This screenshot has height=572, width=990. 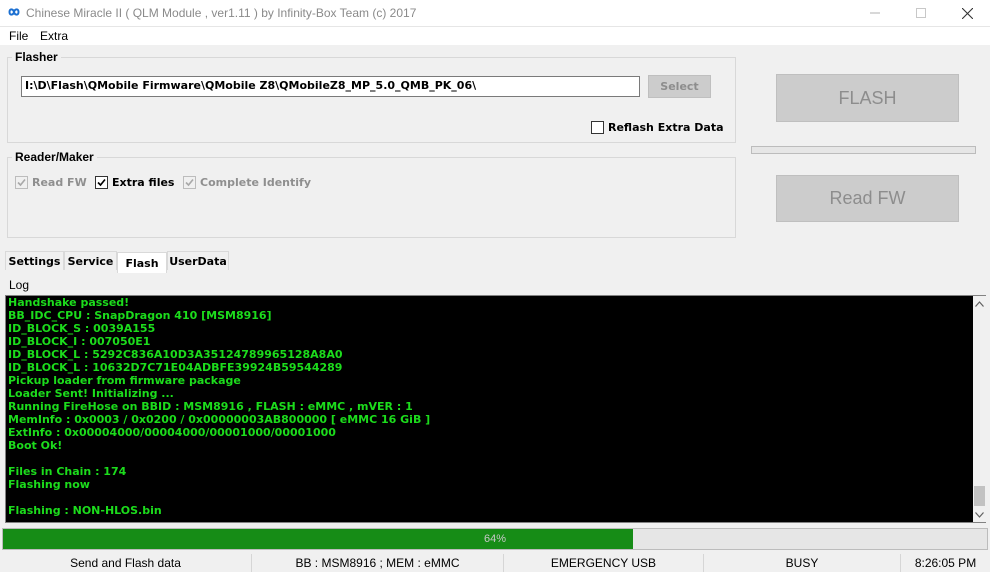 I want to click on status-bb-info: BB : MSM8916 ; MEM : eMMC, so click(x=378, y=563).